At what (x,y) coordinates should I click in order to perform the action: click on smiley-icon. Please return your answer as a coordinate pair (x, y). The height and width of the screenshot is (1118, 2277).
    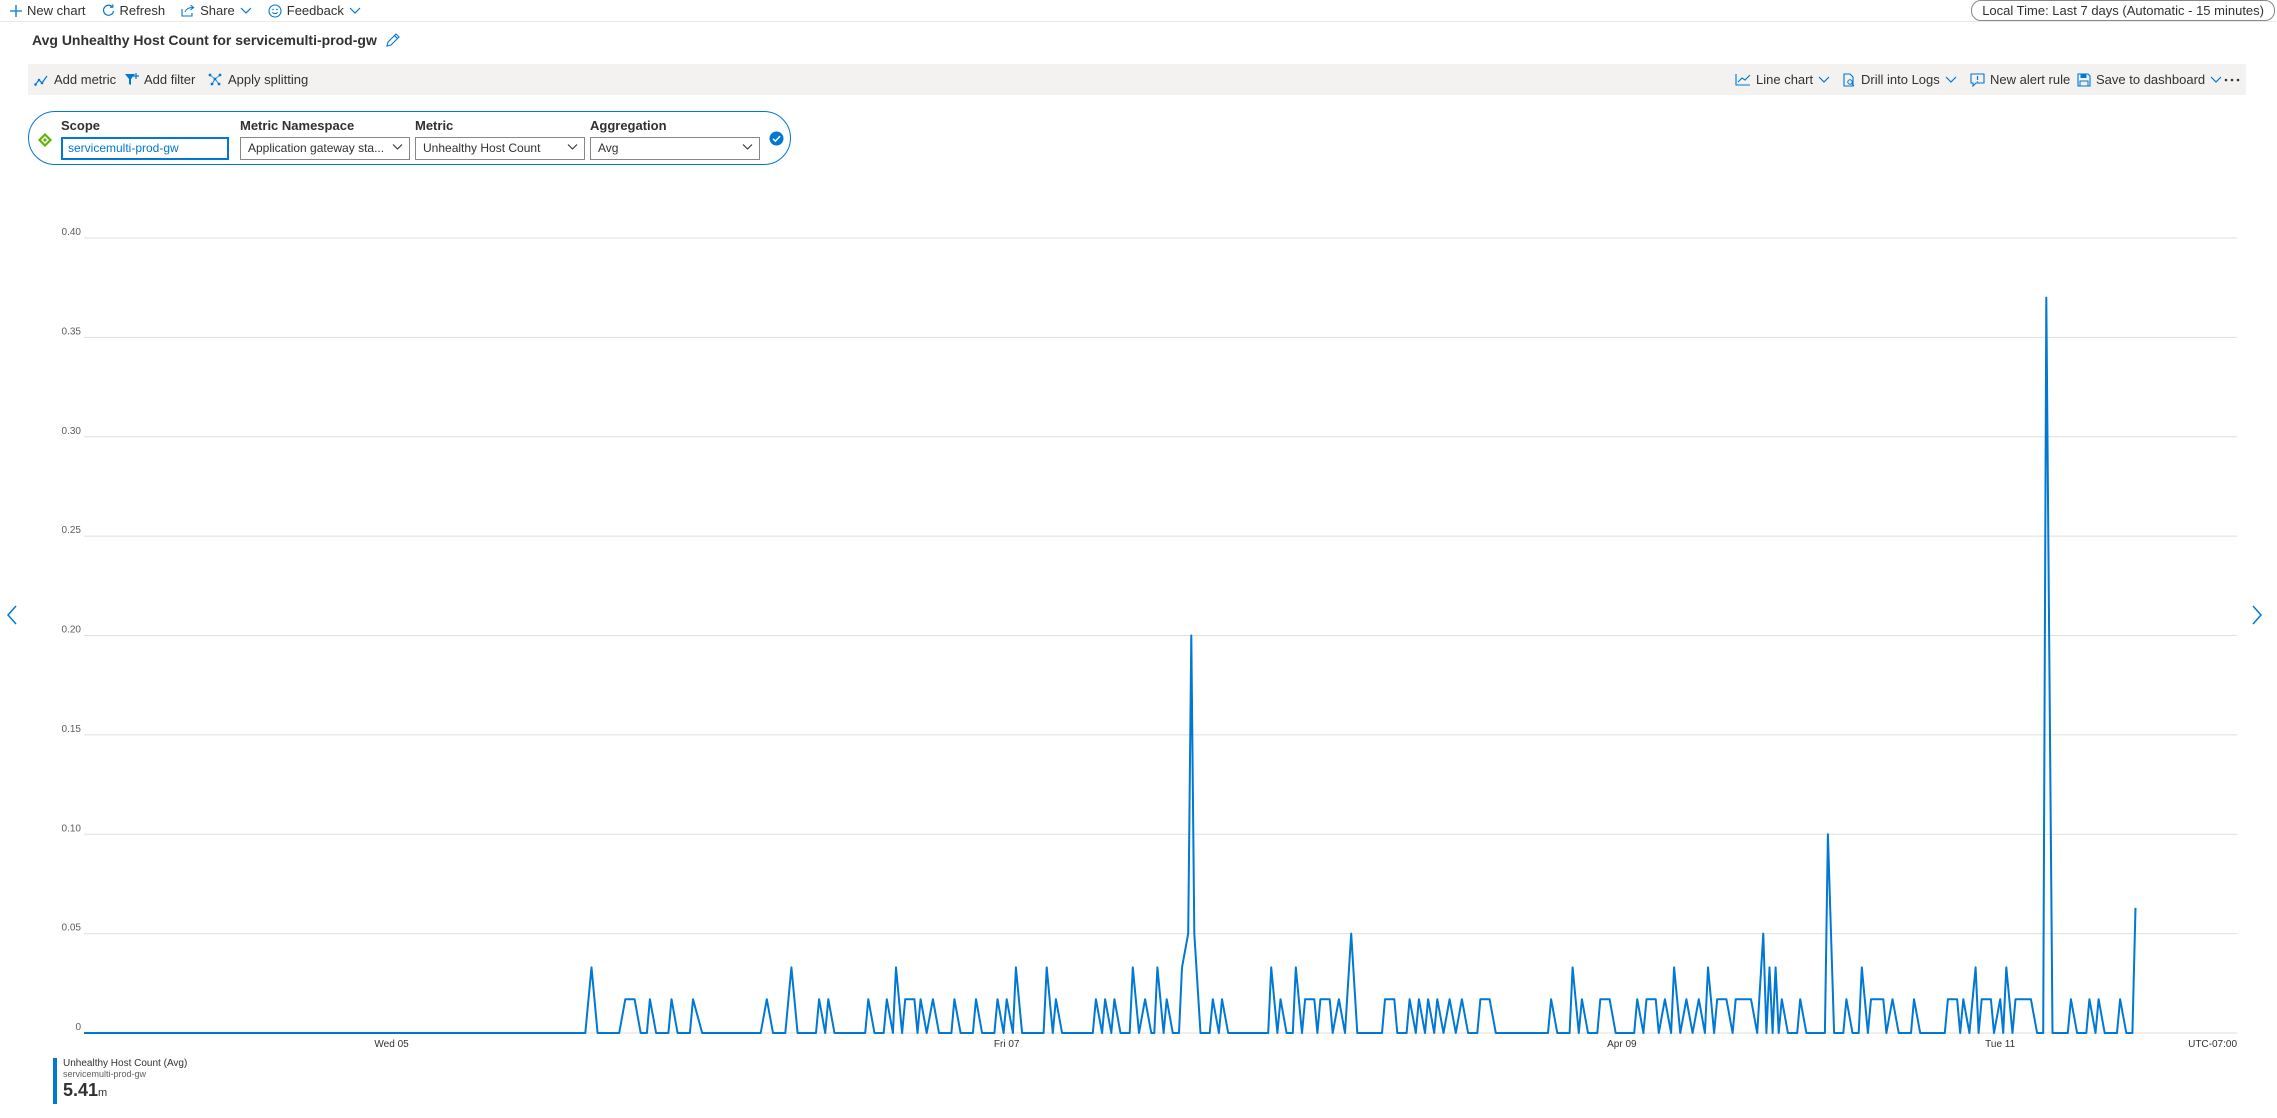
    Looking at the image, I should click on (275, 10).